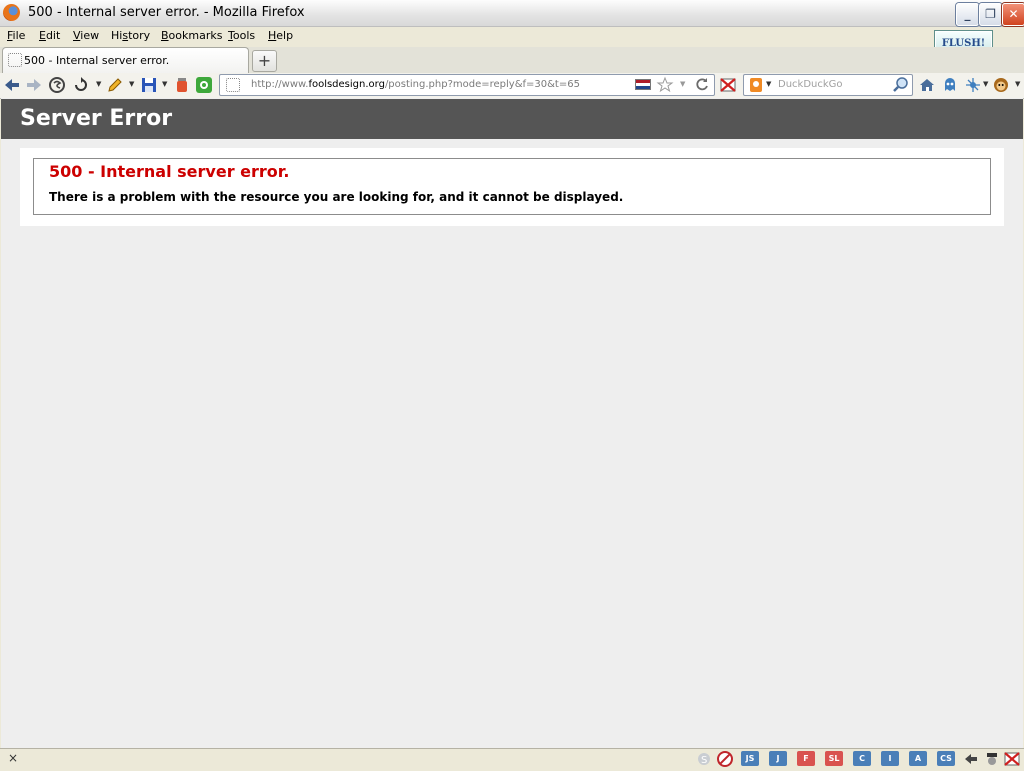 Image resolution: width=1024 pixels, height=771 pixels. What do you see at coordinates (946, 758) in the screenshot?
I see `status-badge-cs: CS` at bounding box center [946, 758].